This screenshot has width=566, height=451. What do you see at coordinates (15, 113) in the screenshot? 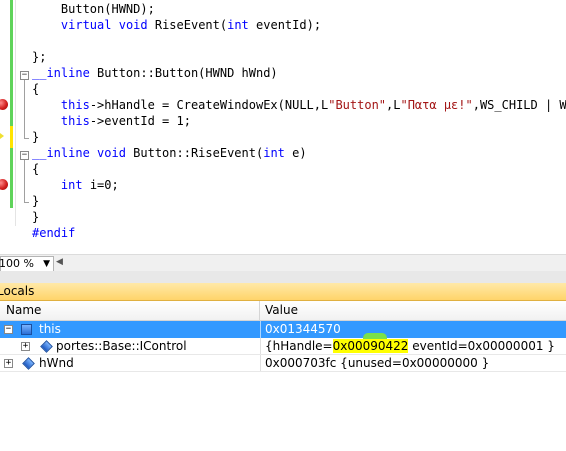
I see `gutter-separator` at bounding box center [15, 113].